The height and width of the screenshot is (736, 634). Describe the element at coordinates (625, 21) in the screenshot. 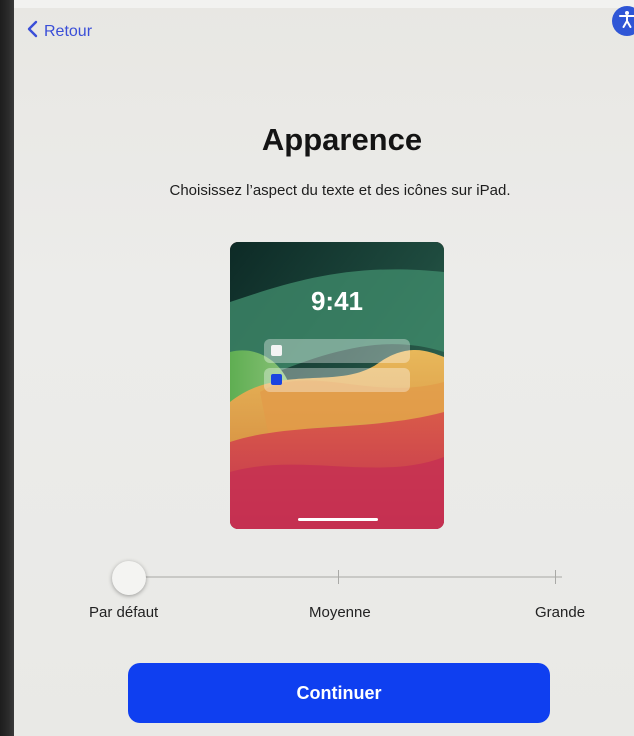

I see `accessibility-icon` at that location.